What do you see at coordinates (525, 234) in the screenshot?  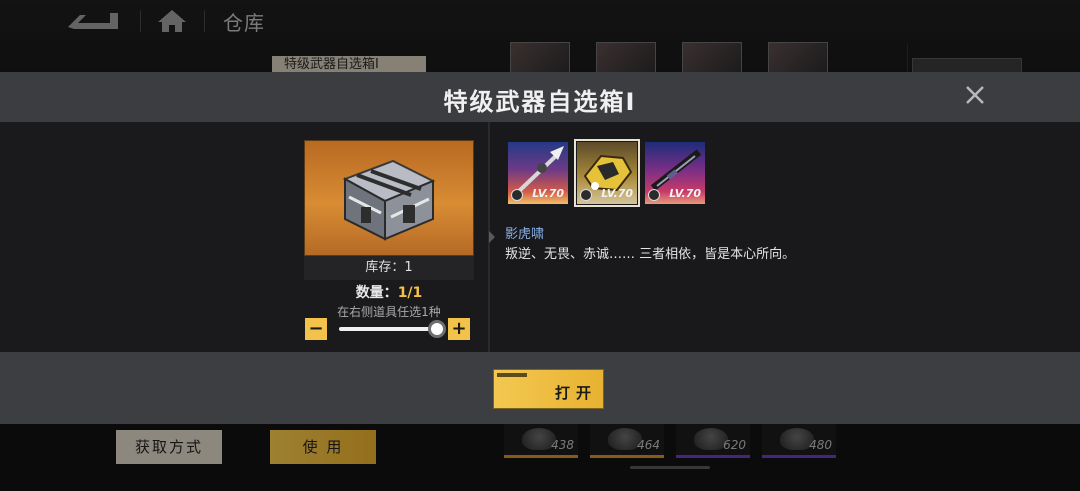 I see `selected-weapon-name: 影虎啸` at bounding box center [525, 234].